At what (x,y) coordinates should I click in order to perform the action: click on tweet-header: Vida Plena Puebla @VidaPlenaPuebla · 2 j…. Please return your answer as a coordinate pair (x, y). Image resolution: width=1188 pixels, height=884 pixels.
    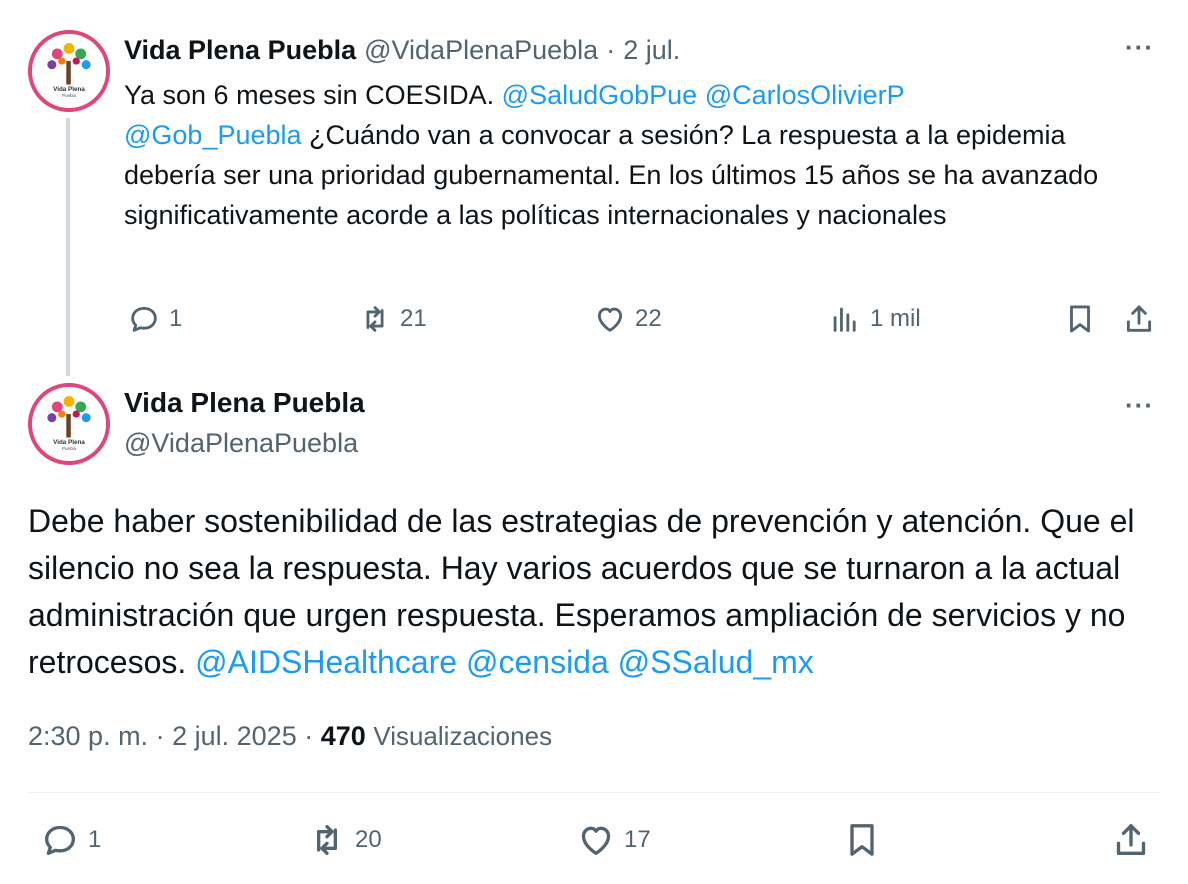
    Looking at the image, I should click on (402, 50).